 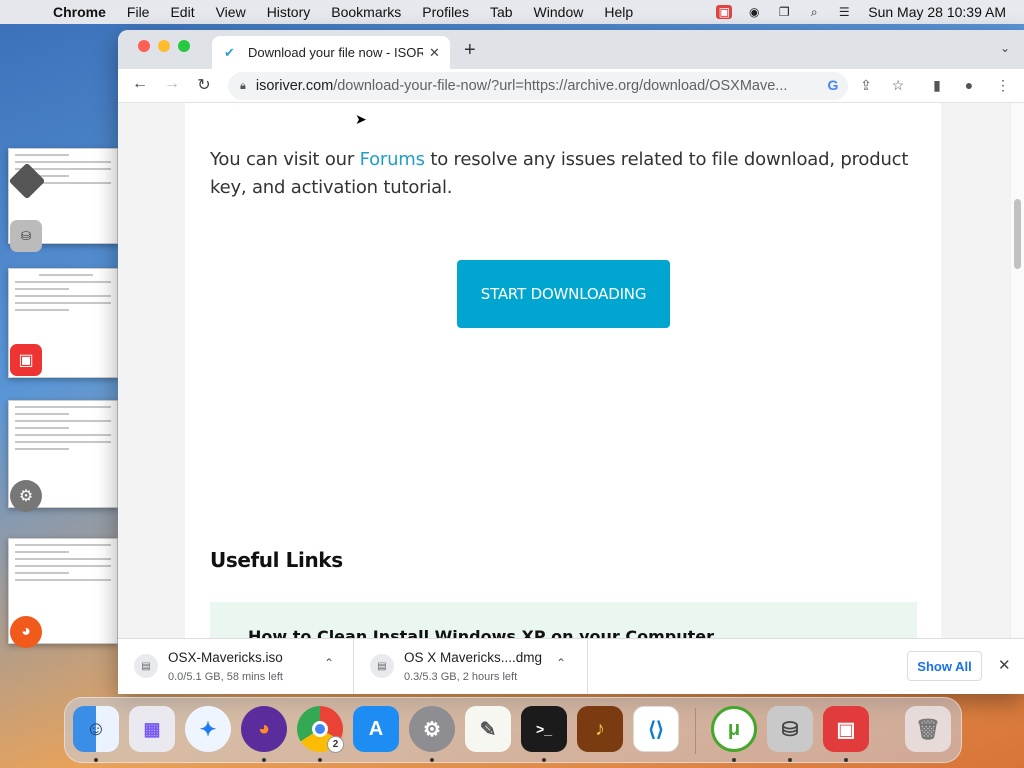 I want to click on garageband-dock-icon: ♪, so click(x=600, y=729).